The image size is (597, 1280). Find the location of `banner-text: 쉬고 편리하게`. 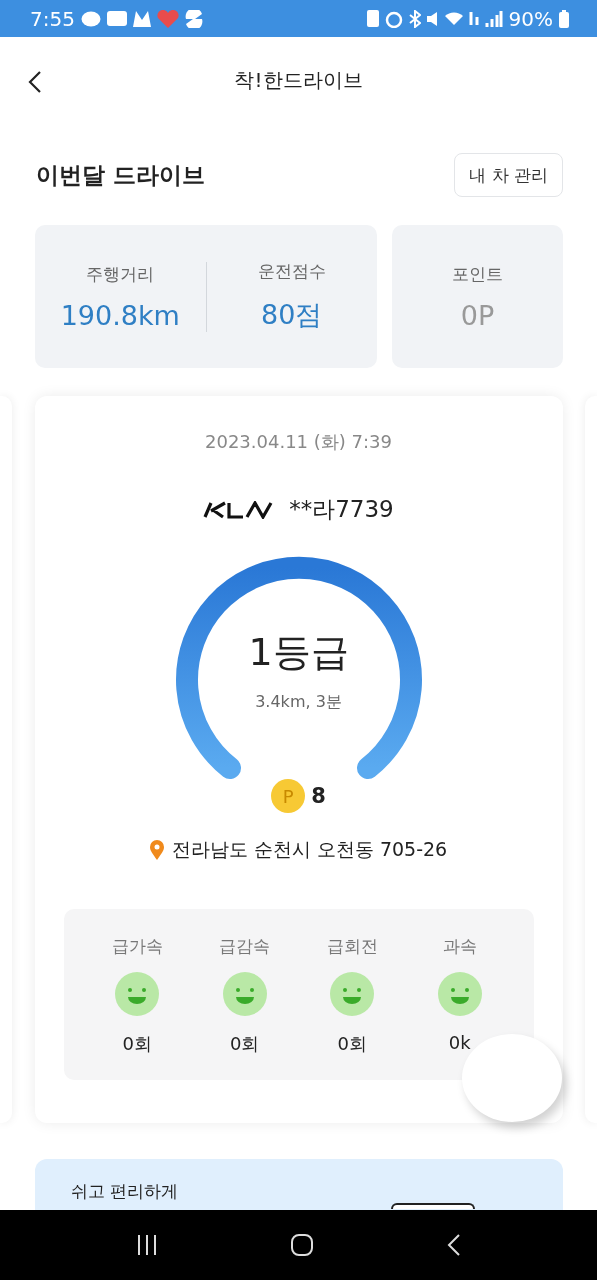

banner-text: 쉬고 편리하게 is located at coordinates (125, 1191).